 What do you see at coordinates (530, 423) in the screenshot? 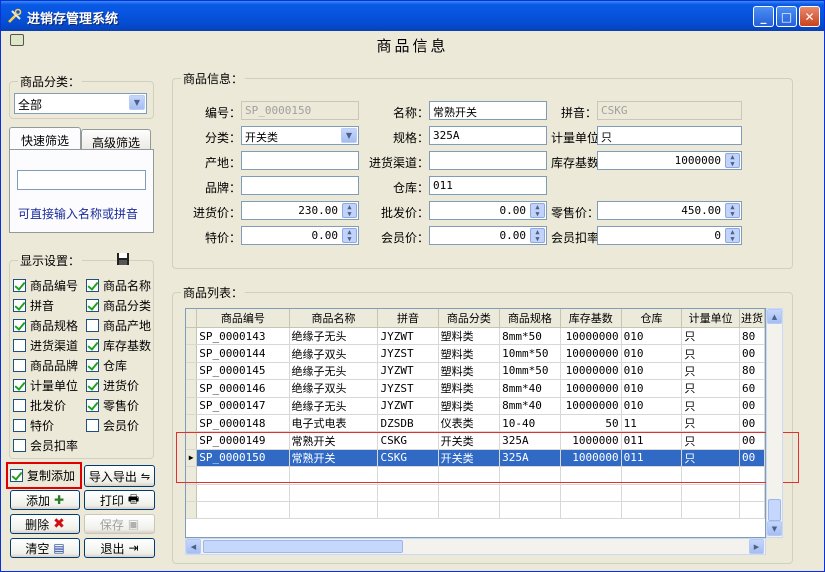
I see `table-cell: 10-40` at bounding box center [530, 423].